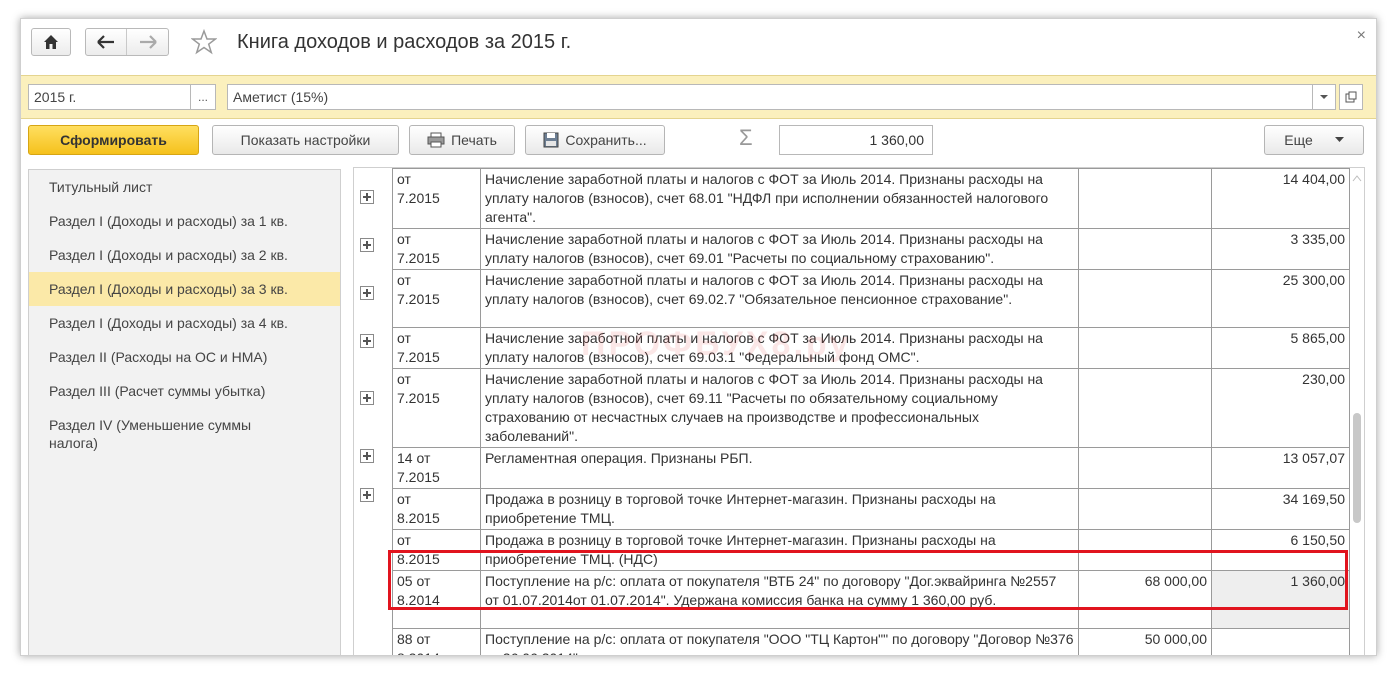  What do you see at coordinates (1357, 468) in the screenshot?
I see `scrollbar-thumb` at bounding box center [1357, 468].